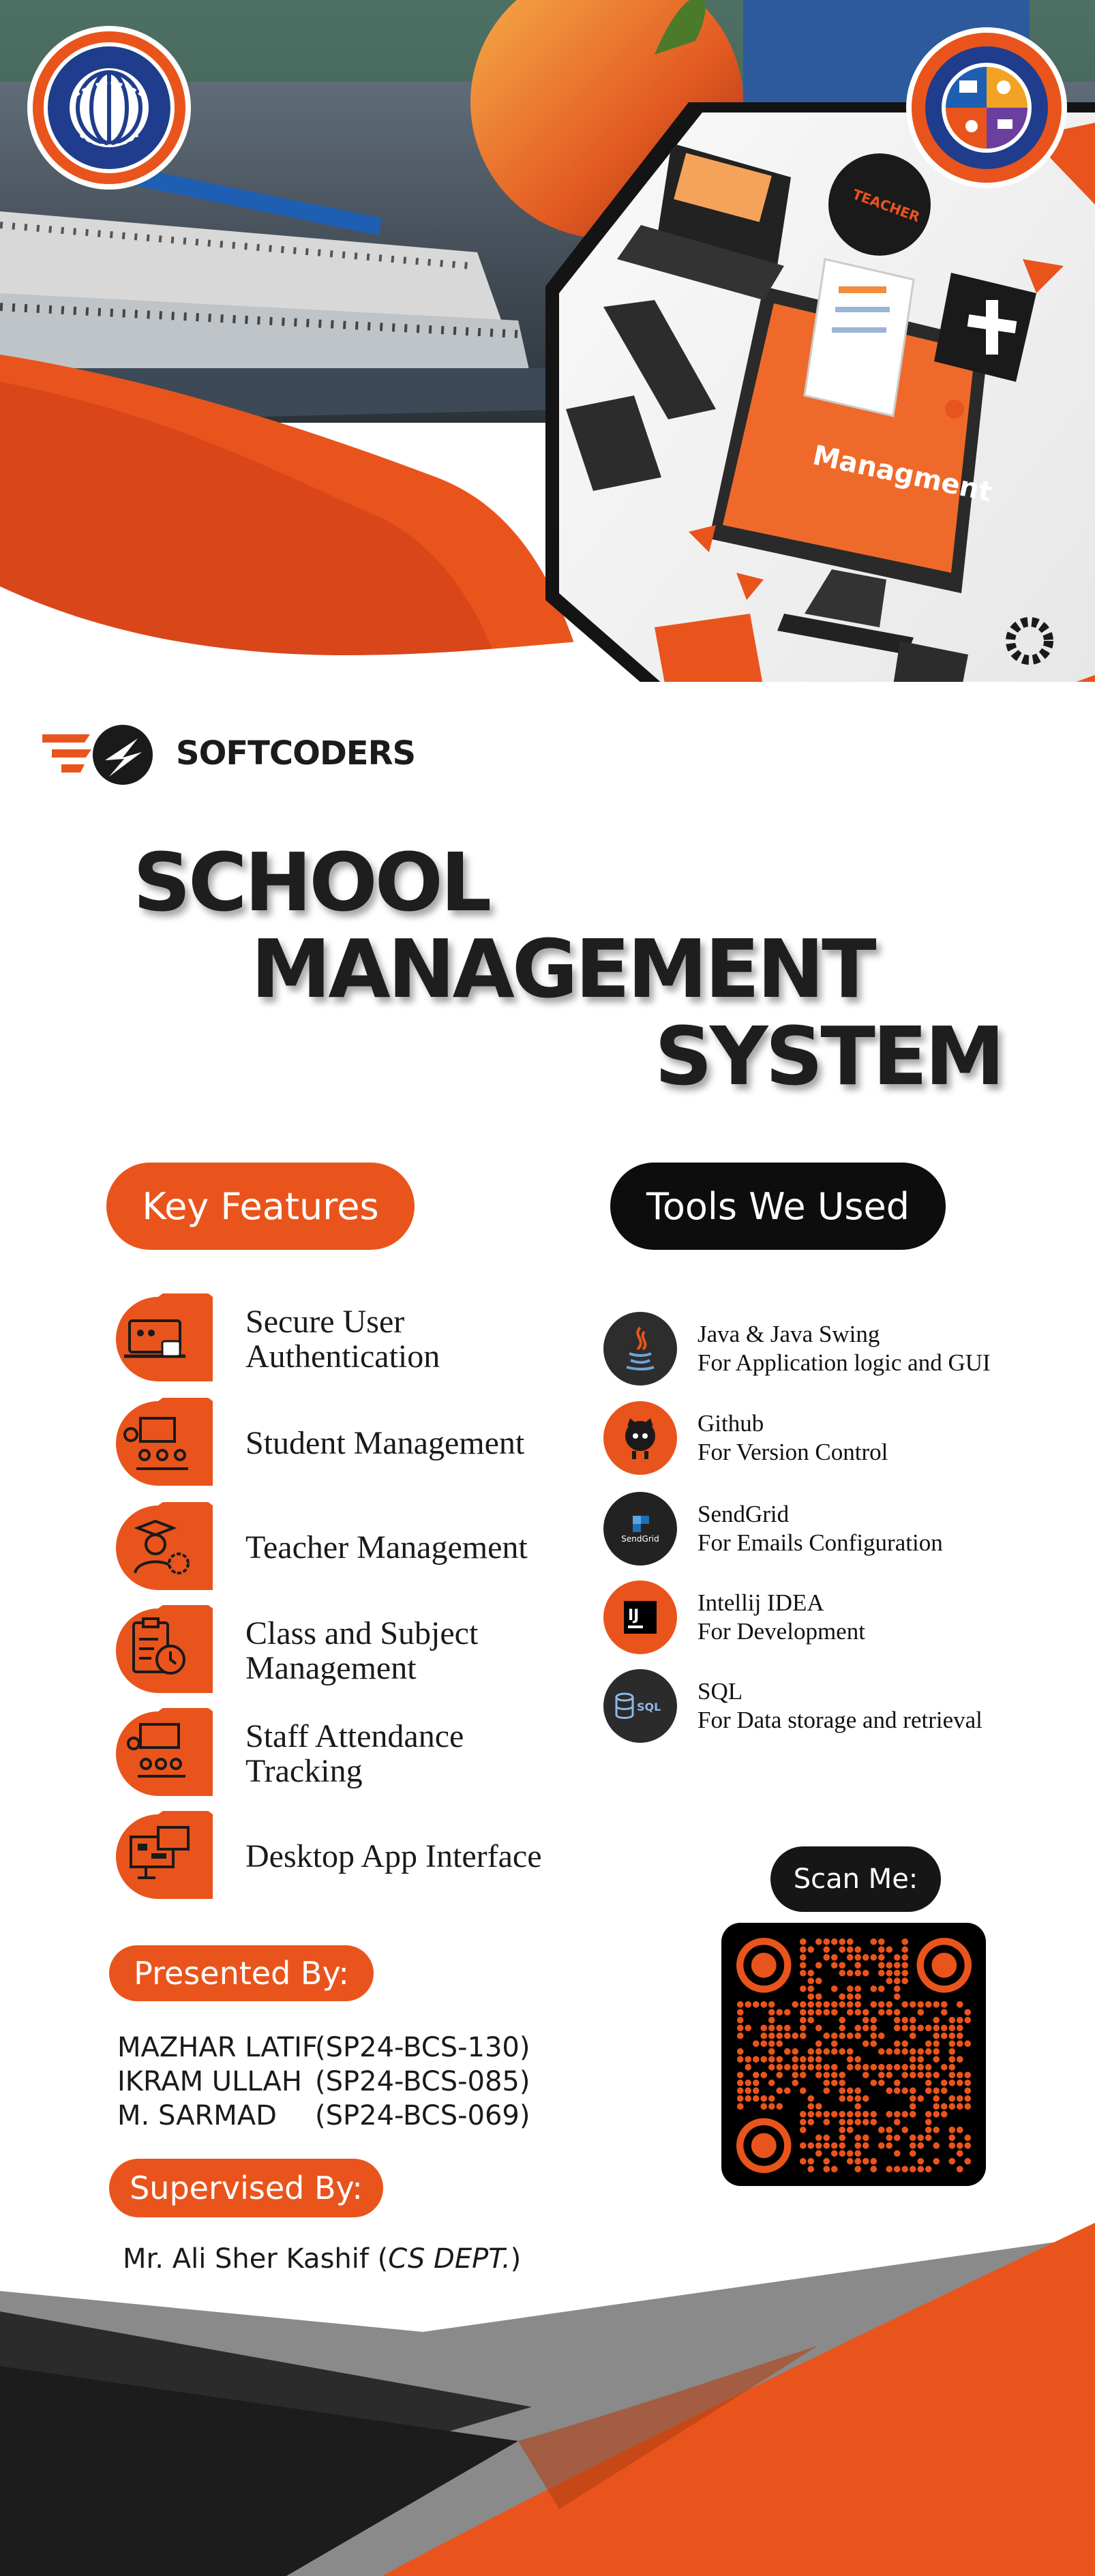 This screenshot has height=2576, width=1095. I want to click on feature-item: Teacher Management, so click(319, 1544).